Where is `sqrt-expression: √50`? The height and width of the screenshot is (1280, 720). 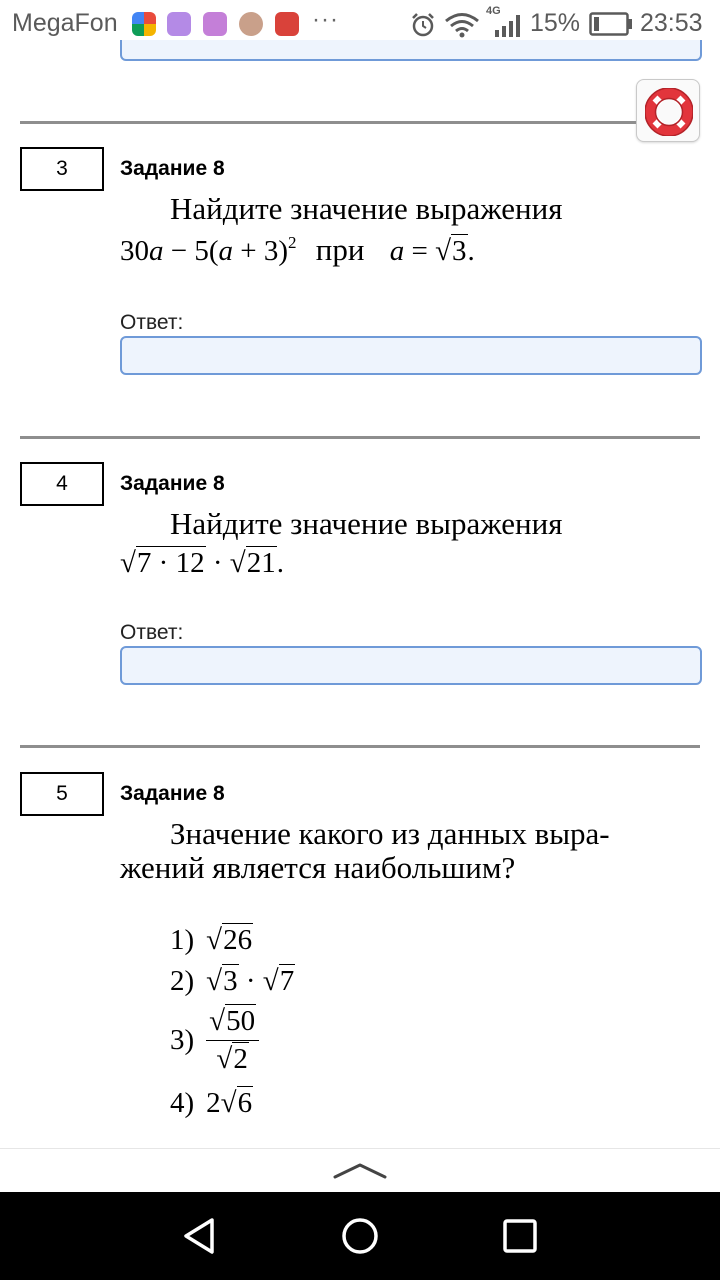 sqrt-expression: √50 is located at coordinates (233, 1021).